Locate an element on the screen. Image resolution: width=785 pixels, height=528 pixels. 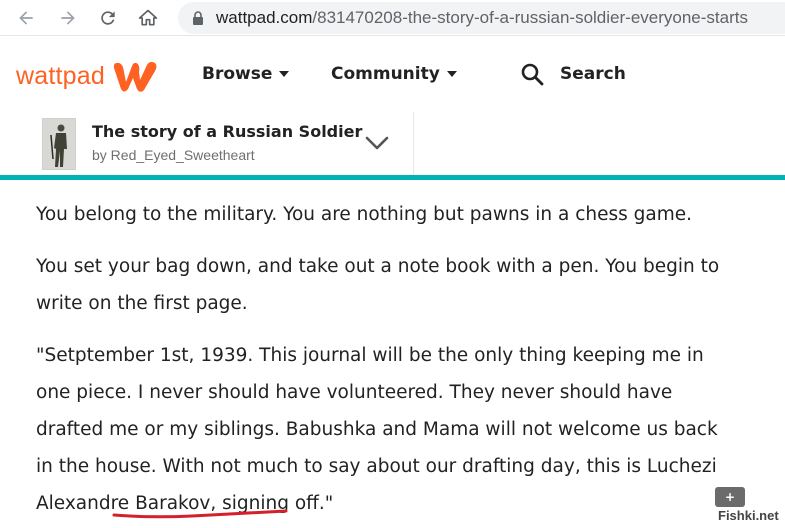
back-icon is located at coordinates (26, 18).